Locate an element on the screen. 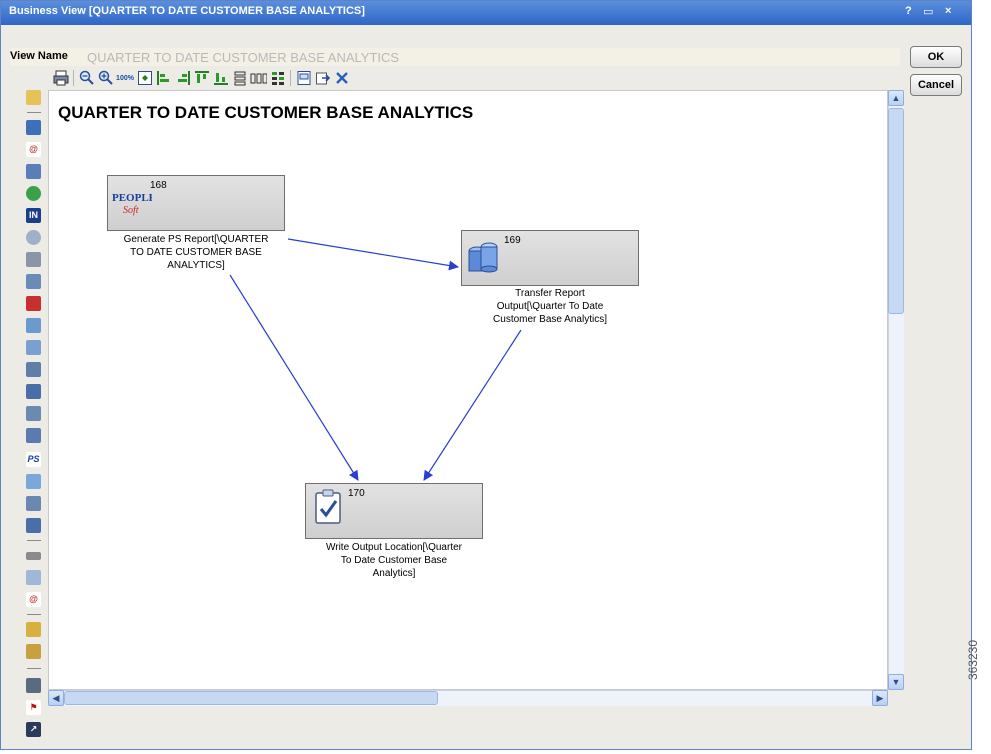 Image resolution: width=991 pixels, height=754 pixels. clipboard-check-icon is located at coordinates (329, 508).